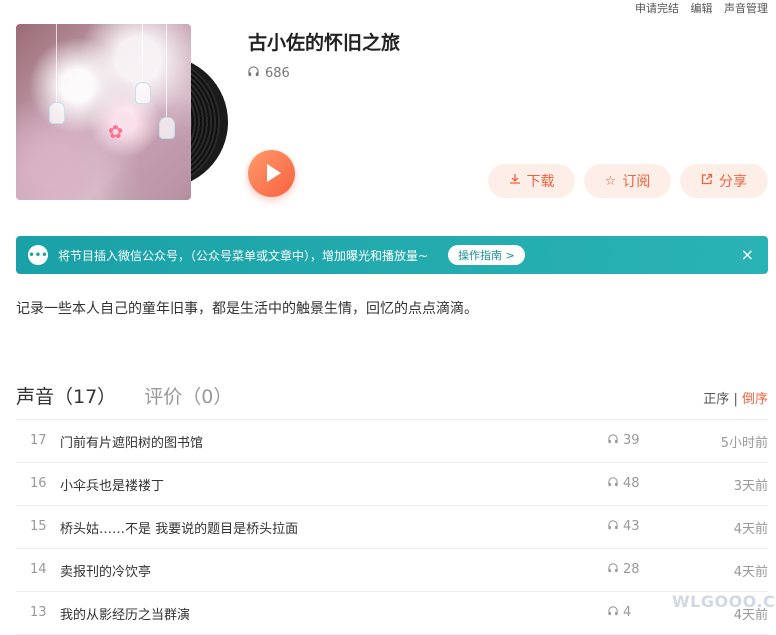 Image resolution: width=776 pixels, height=635 pixels. What do you see at coordinates (702, 8) in the screenshot?
I see `edit-link: 编辑` at bounding box center [702, 8].